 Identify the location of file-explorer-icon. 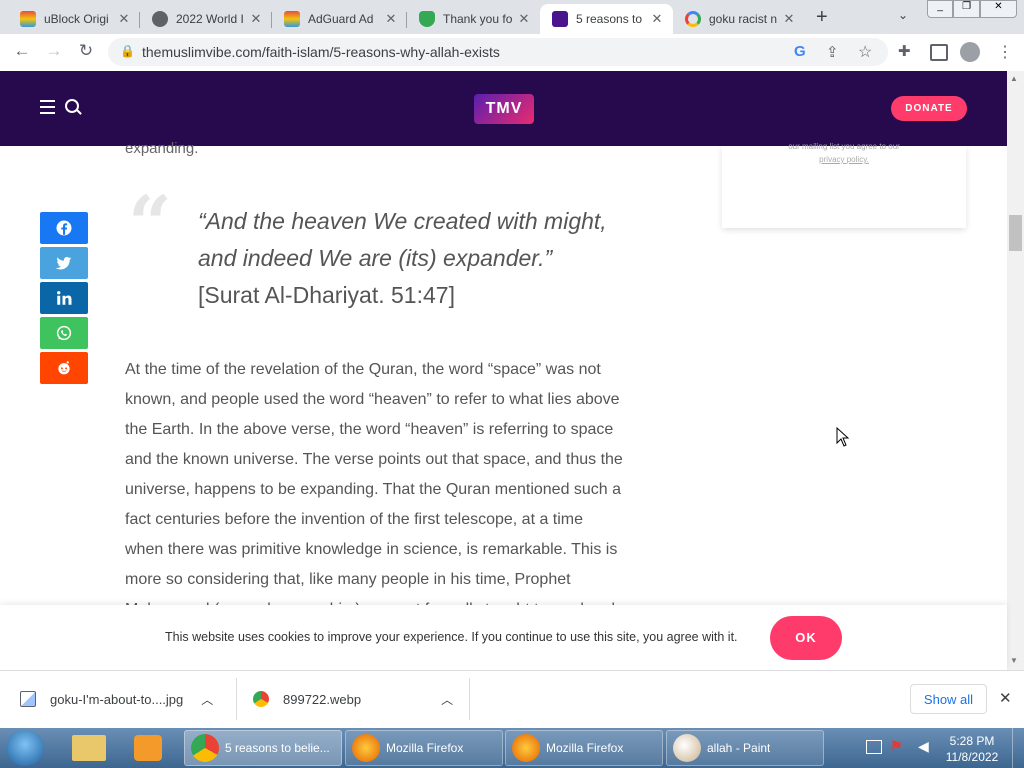
(89, 748).